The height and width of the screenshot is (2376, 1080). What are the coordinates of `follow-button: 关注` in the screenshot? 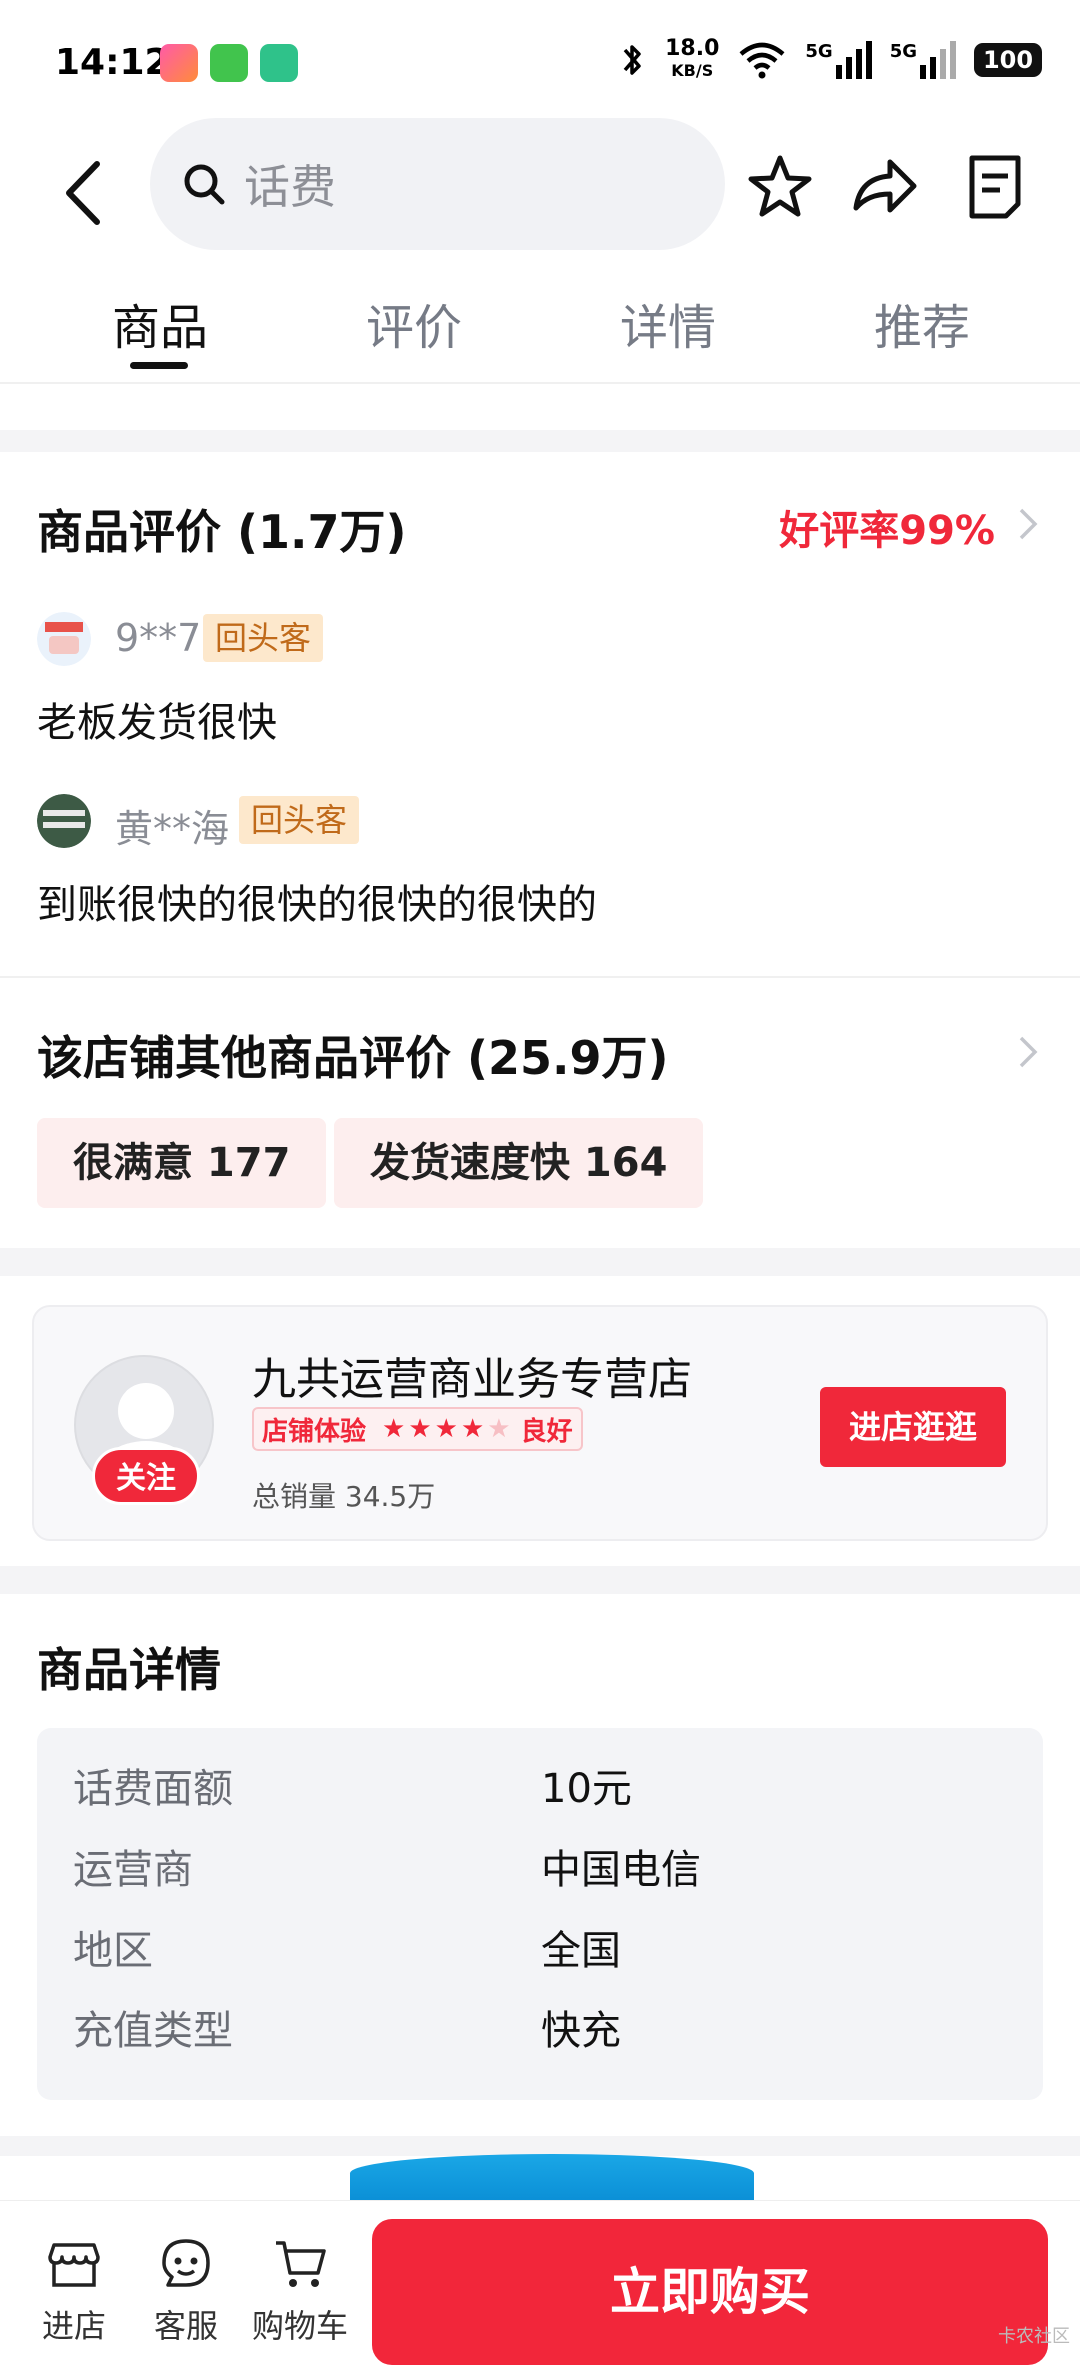 It's located at (146, 1476).